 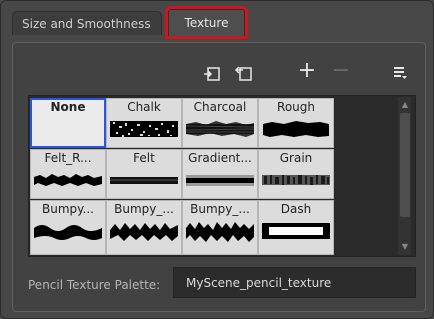 I want to click on add-texture-button: +, so click(x=307, y=71).